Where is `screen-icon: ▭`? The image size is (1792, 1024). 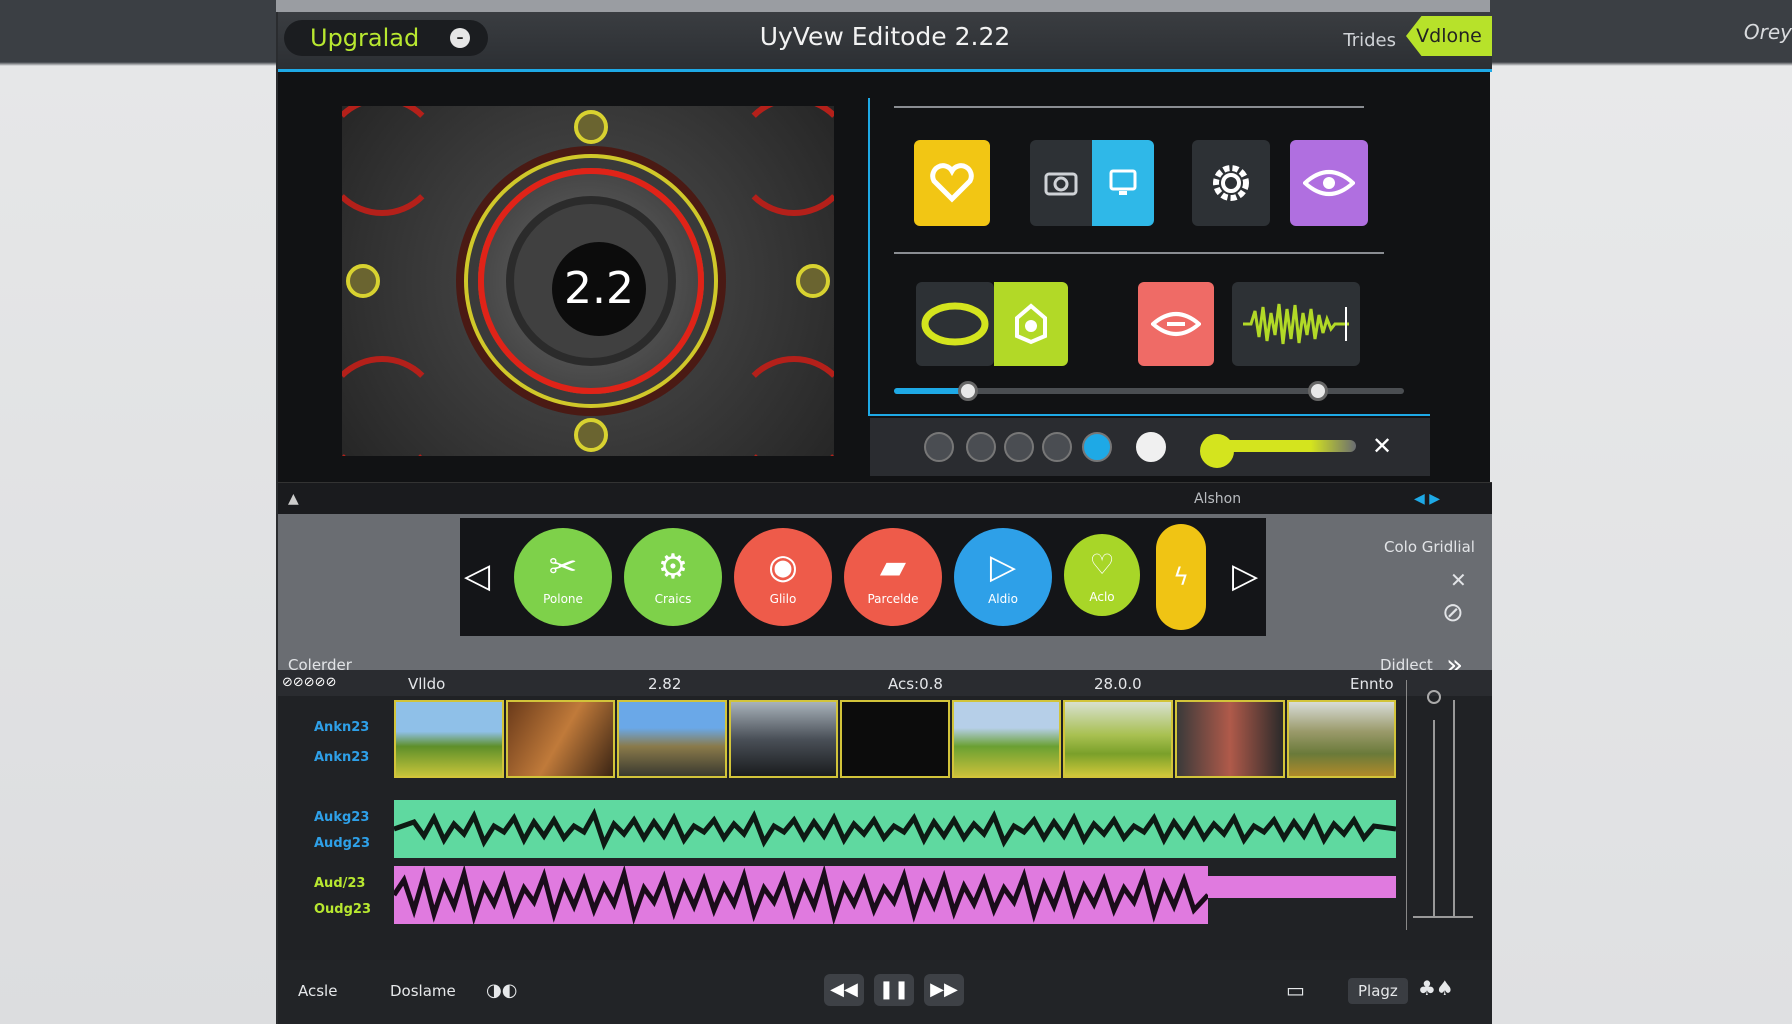
screen-icon: ▭ is located at coordinates (1295, 990).